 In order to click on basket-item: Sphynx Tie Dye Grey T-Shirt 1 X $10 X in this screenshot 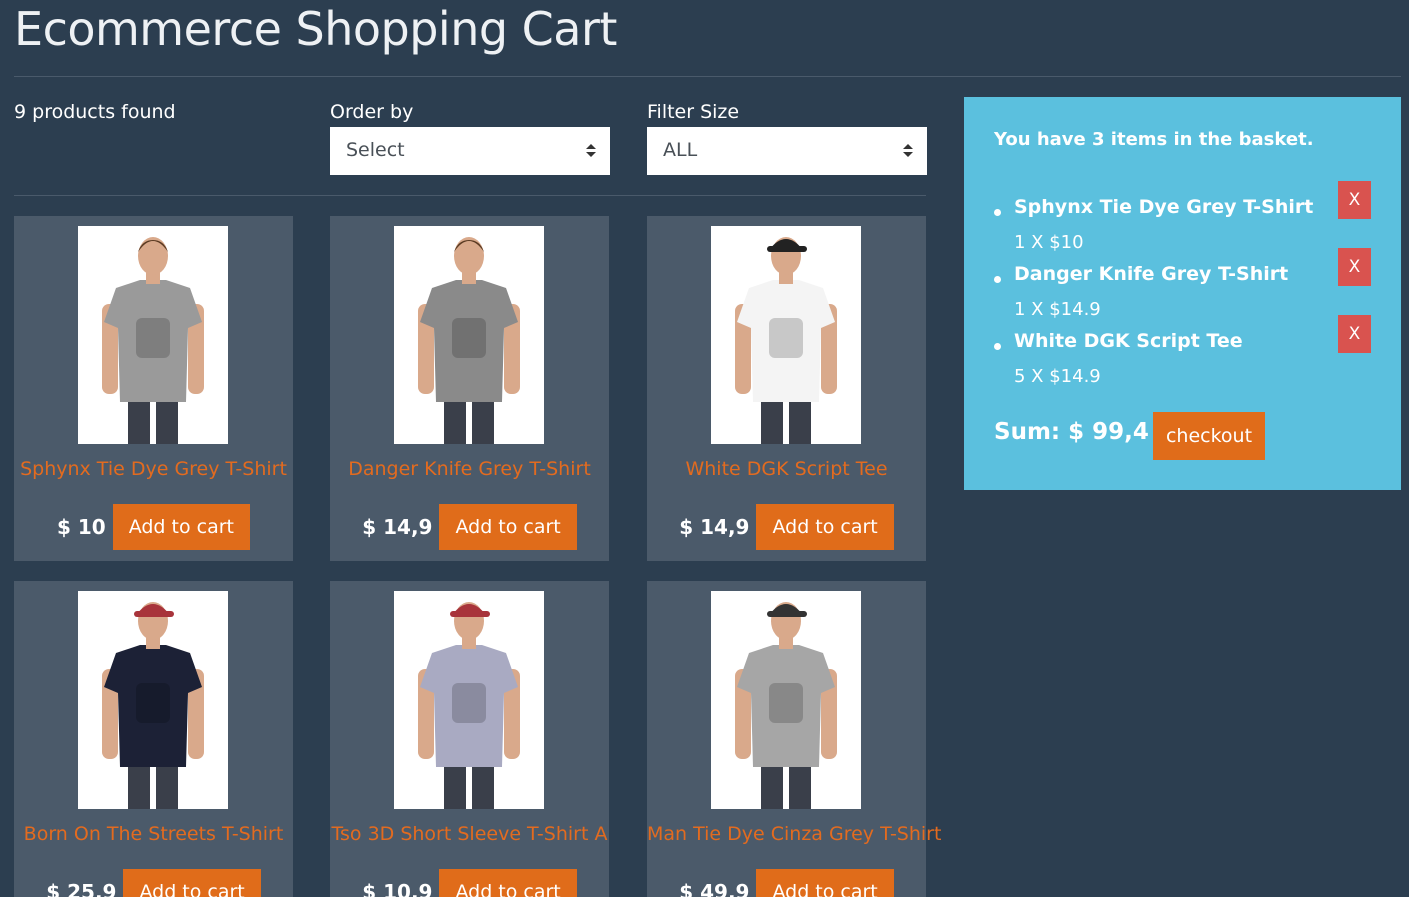, I will do `click(1184, 218)`.